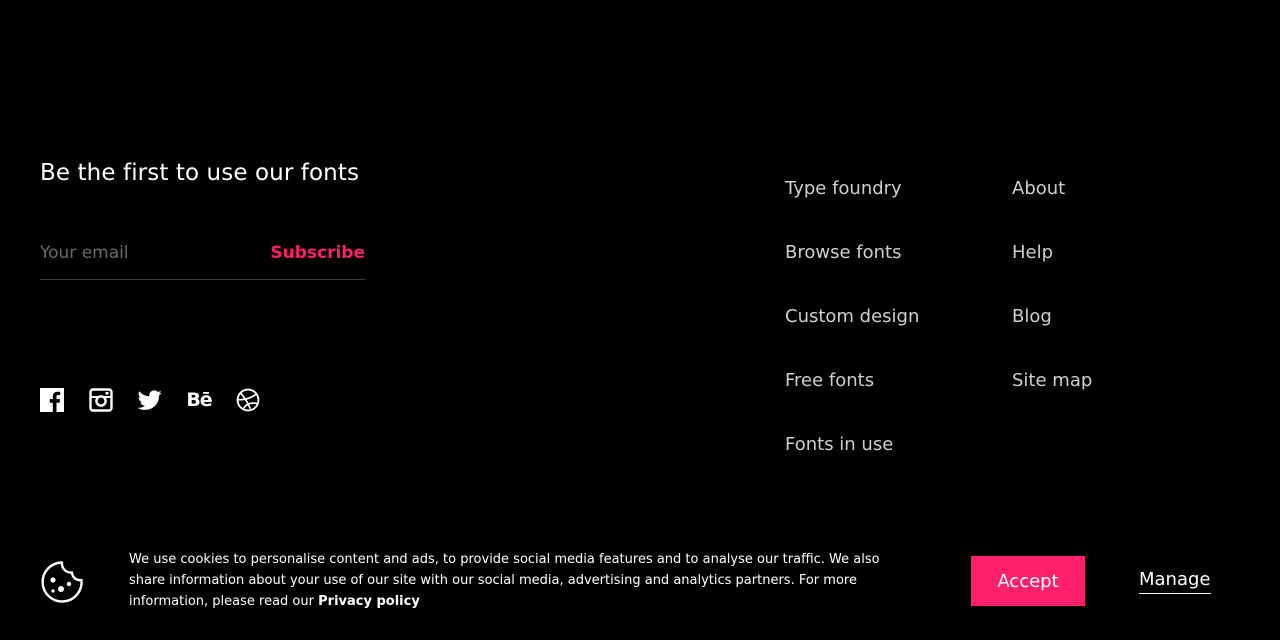 The image size is (1280, 640). Describe the element at coordinates (852, 466) in the screenshot. I see `footer-nav-item: Fonts in use` at that location.